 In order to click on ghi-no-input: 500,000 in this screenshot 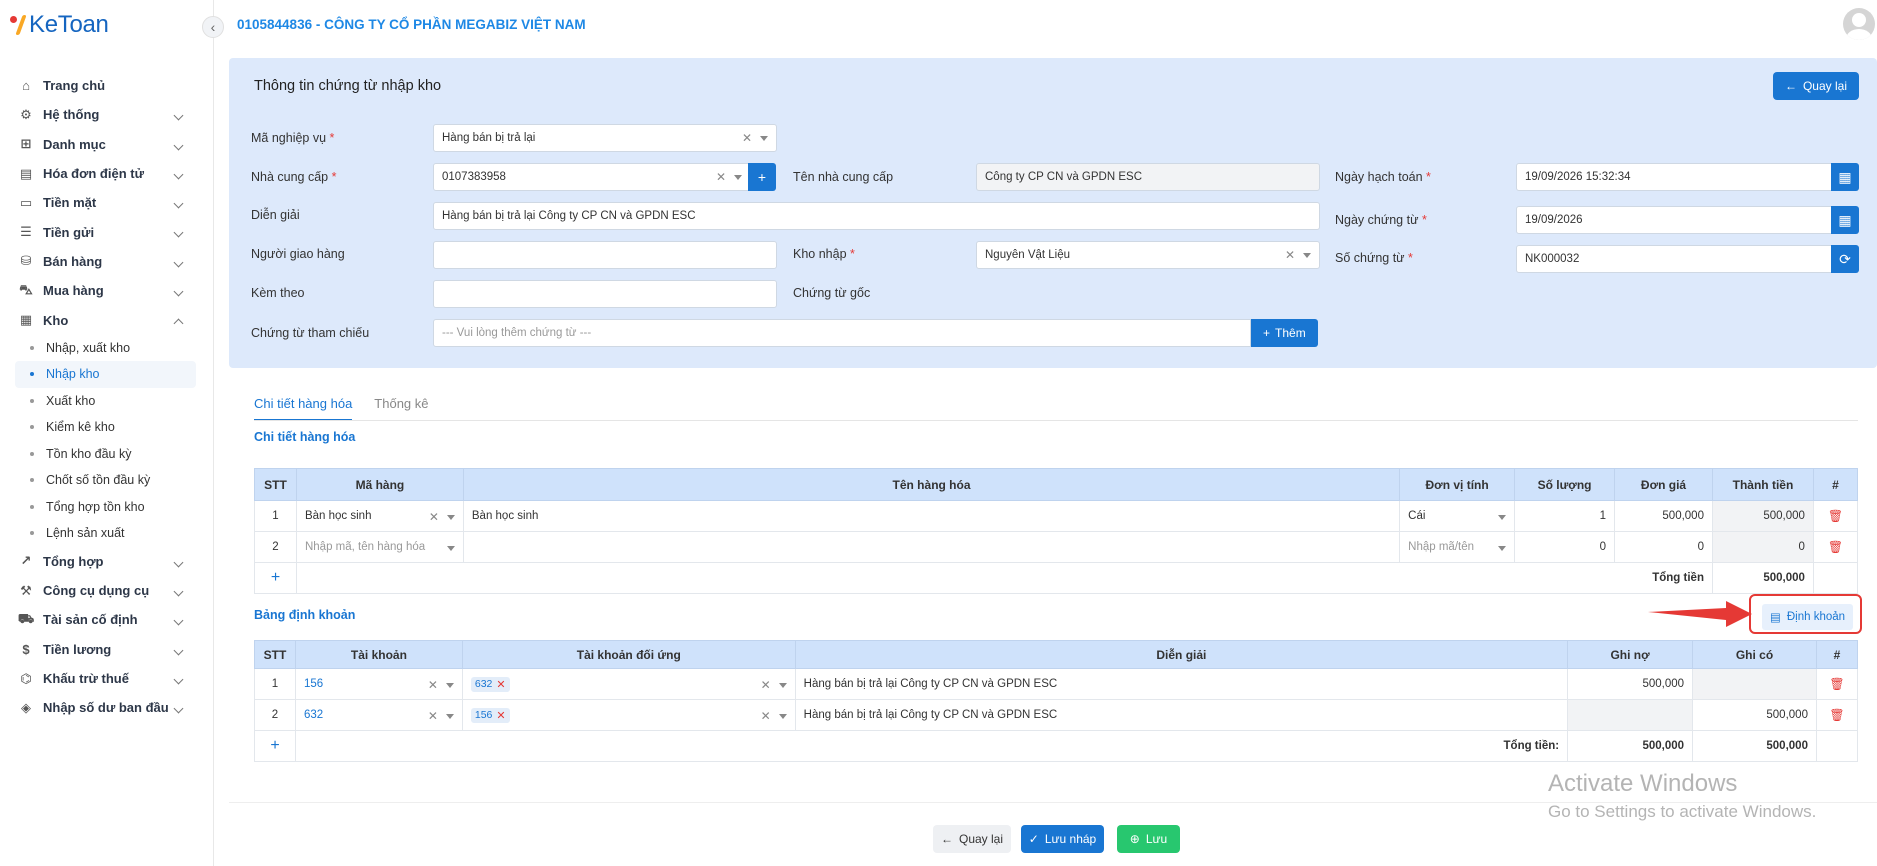, I will do `click(1630, 684)`.